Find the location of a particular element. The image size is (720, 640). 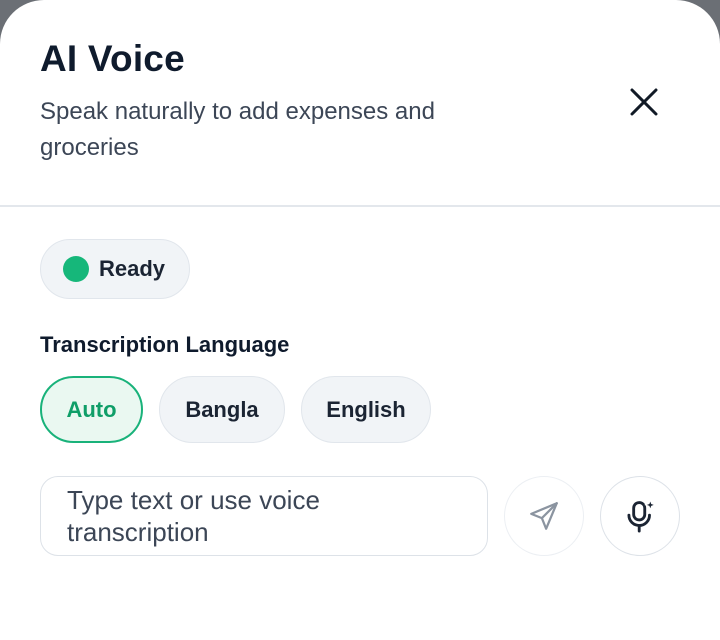

close-icon is located at coordinates (644, 102).